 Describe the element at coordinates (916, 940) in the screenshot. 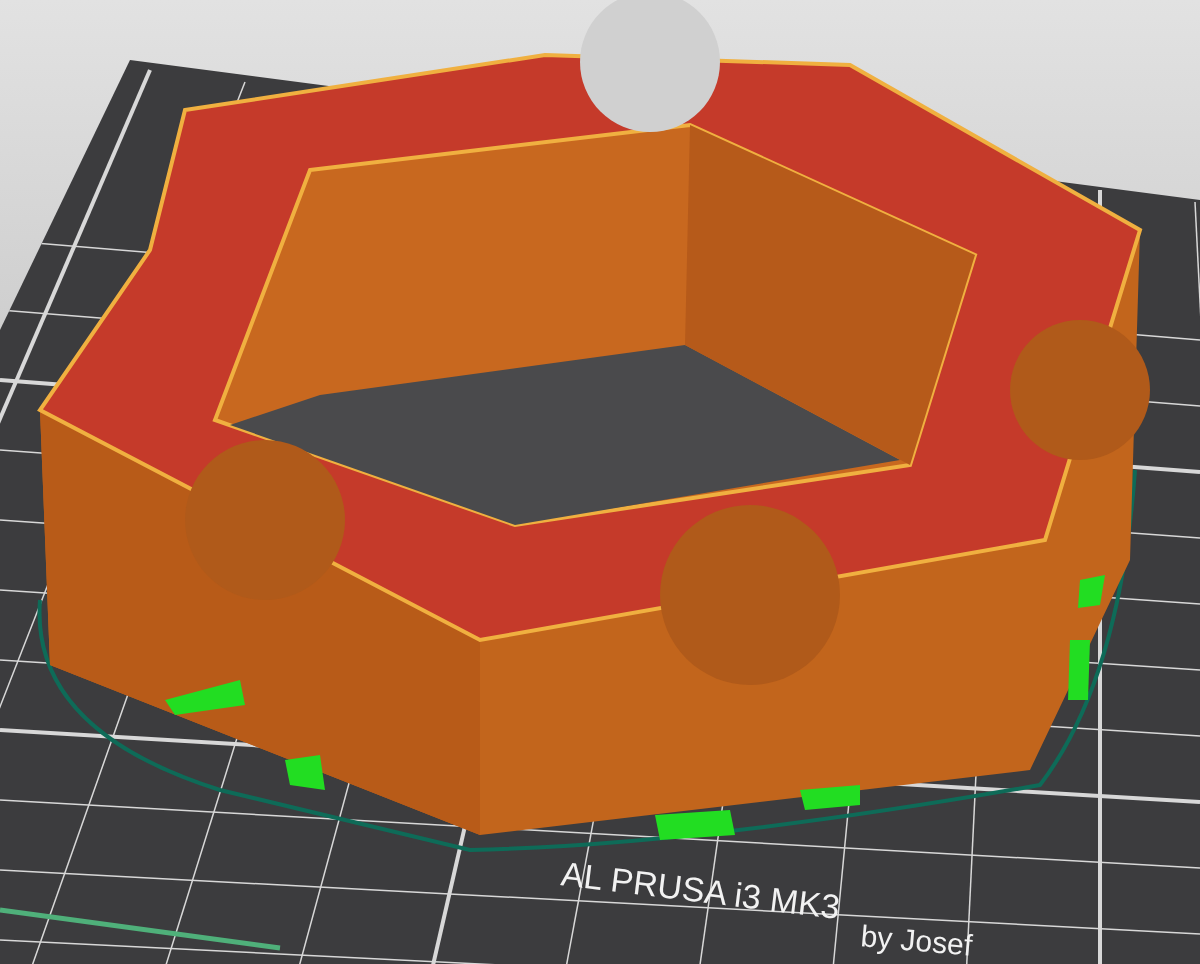

I see `bed-label: by Josef` at that location.